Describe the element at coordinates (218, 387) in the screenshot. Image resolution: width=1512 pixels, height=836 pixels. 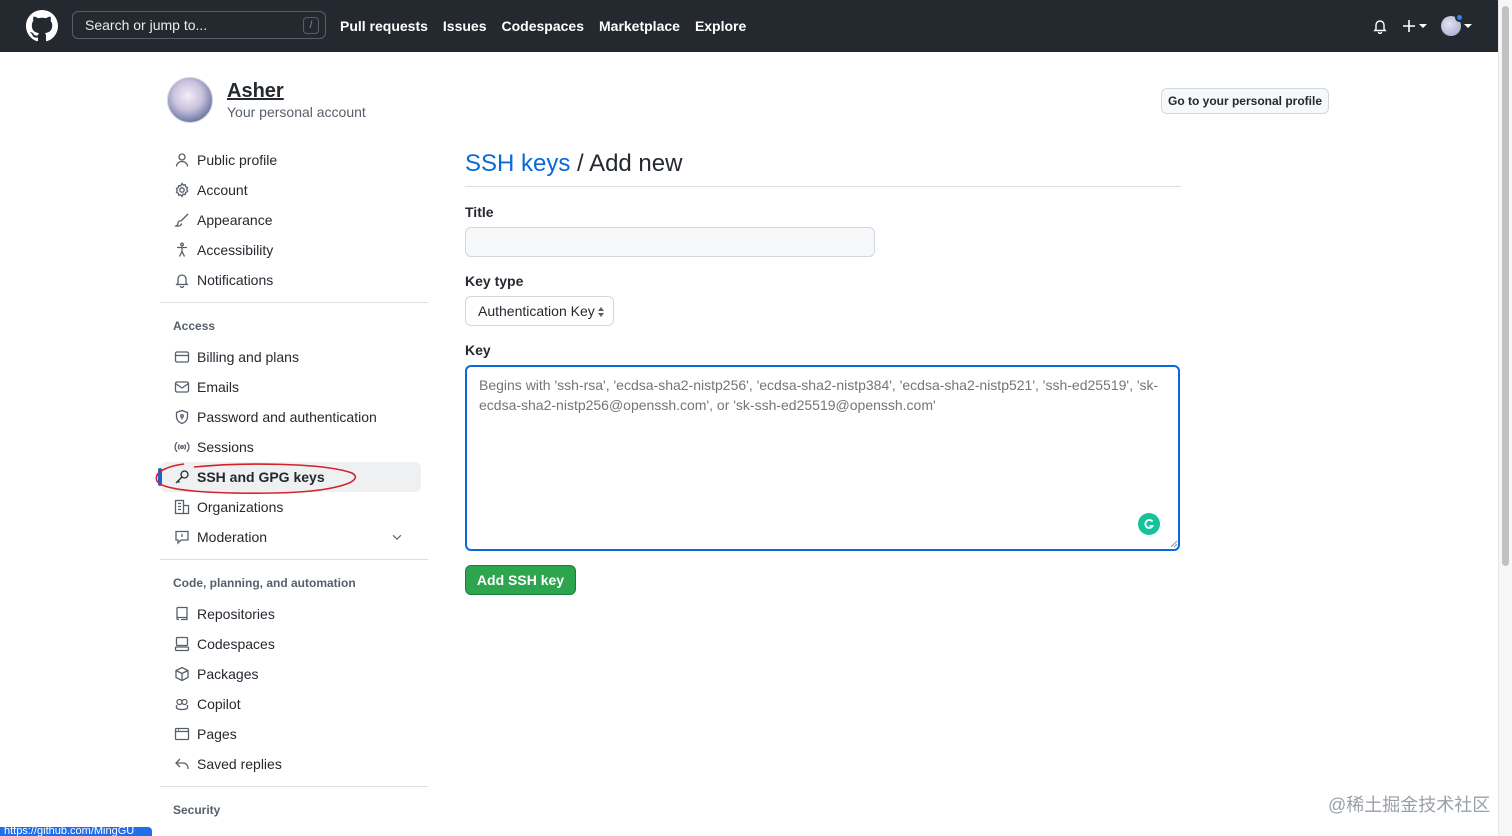
I see `sidebar-item-label: Emails` at that location.